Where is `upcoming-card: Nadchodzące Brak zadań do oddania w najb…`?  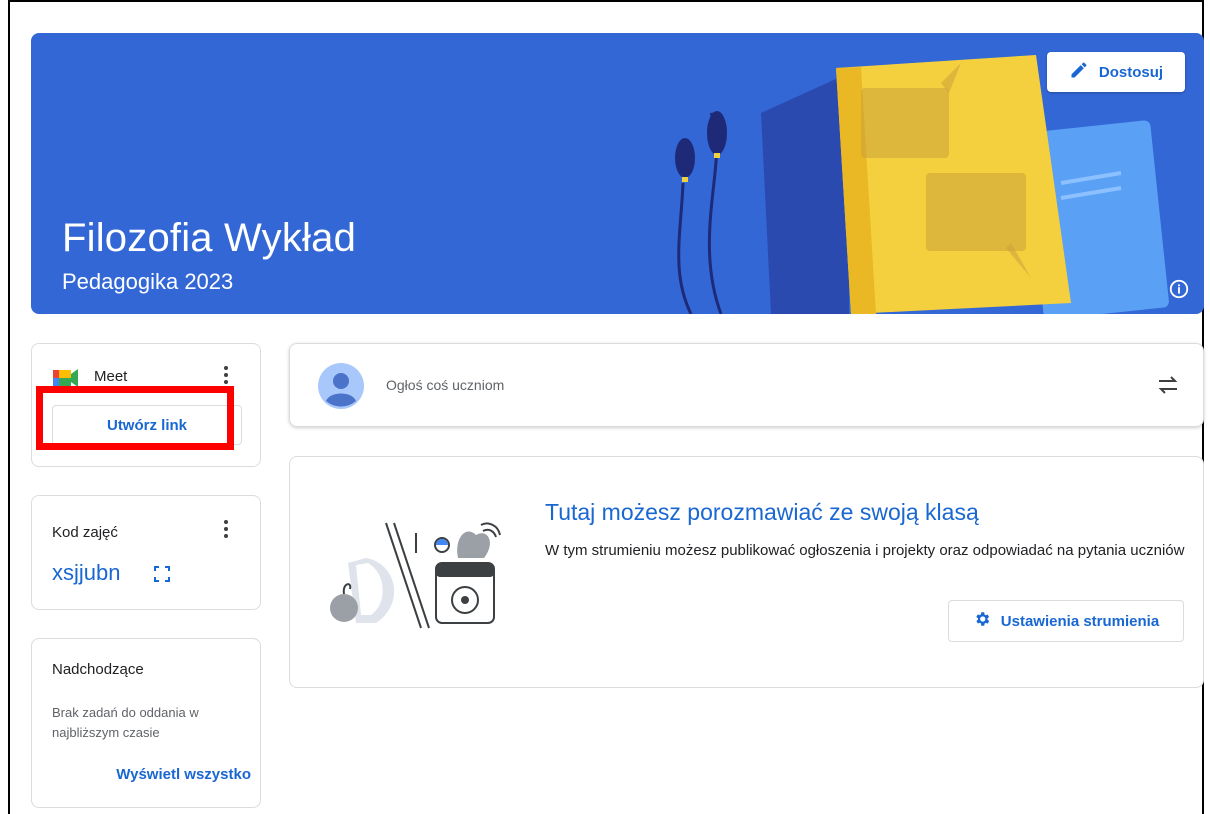
upcoming-card: Nadchodzące Brak zadań do oddania w najb… is located at coordinates (146, 723).